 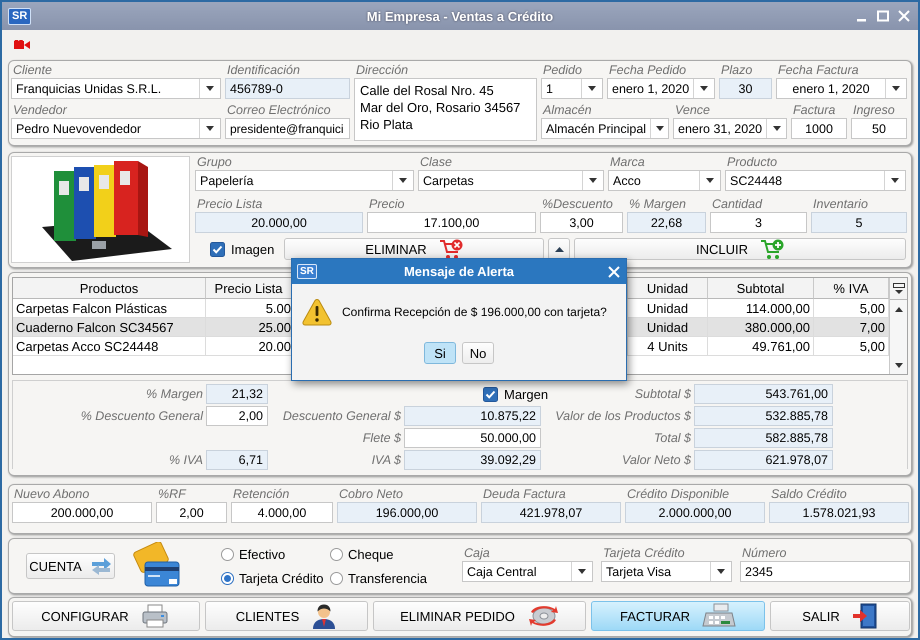 I want to click on scroll-up-icon, so click(x=898, y=309).